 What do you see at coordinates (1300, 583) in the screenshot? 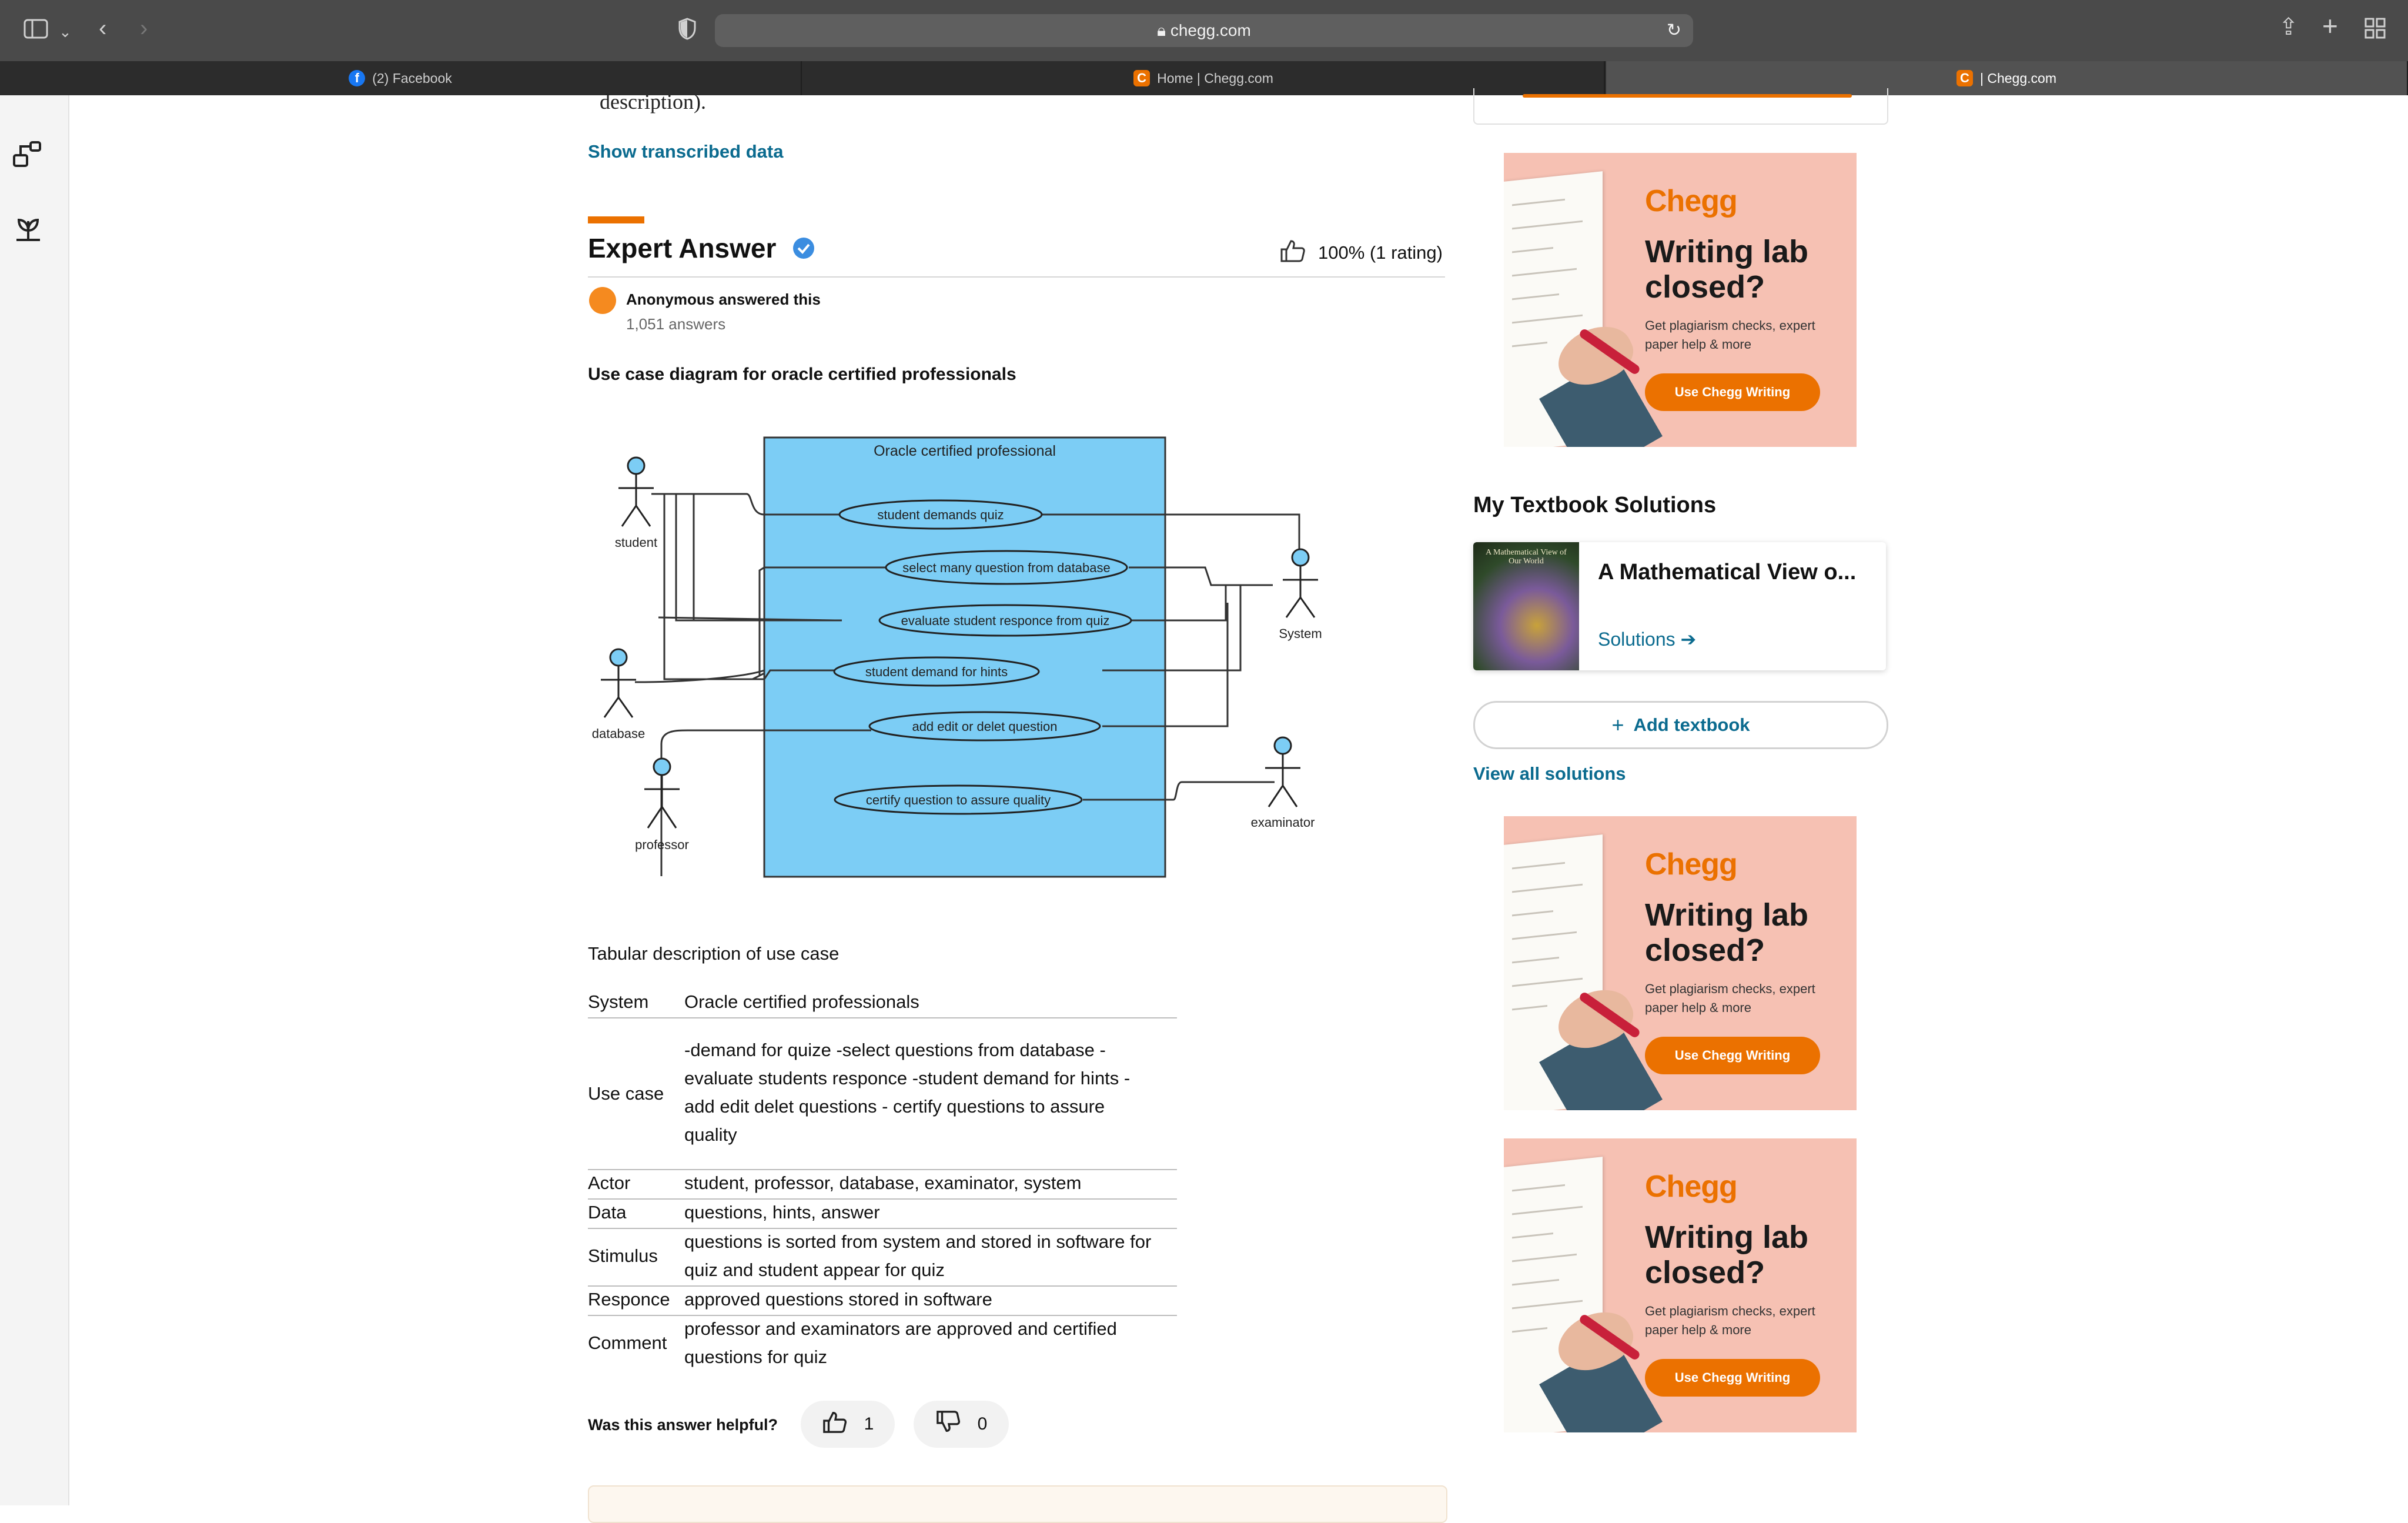
I see `actor-system` at bounding box center [1300, 583].